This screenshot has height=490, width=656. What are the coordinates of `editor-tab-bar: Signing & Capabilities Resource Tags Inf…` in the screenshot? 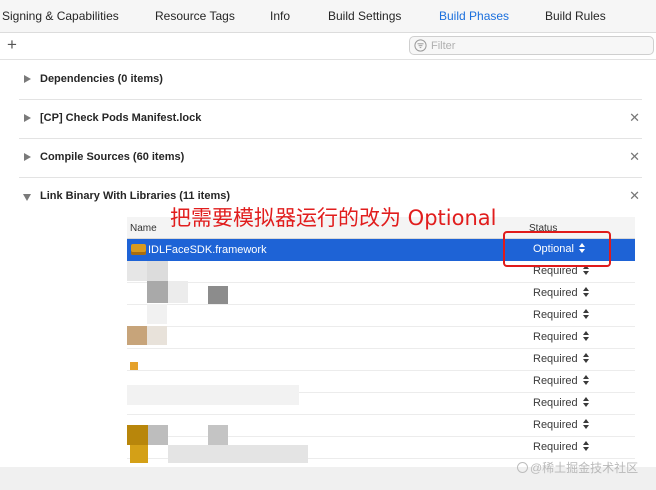 It's located at (328, 16).